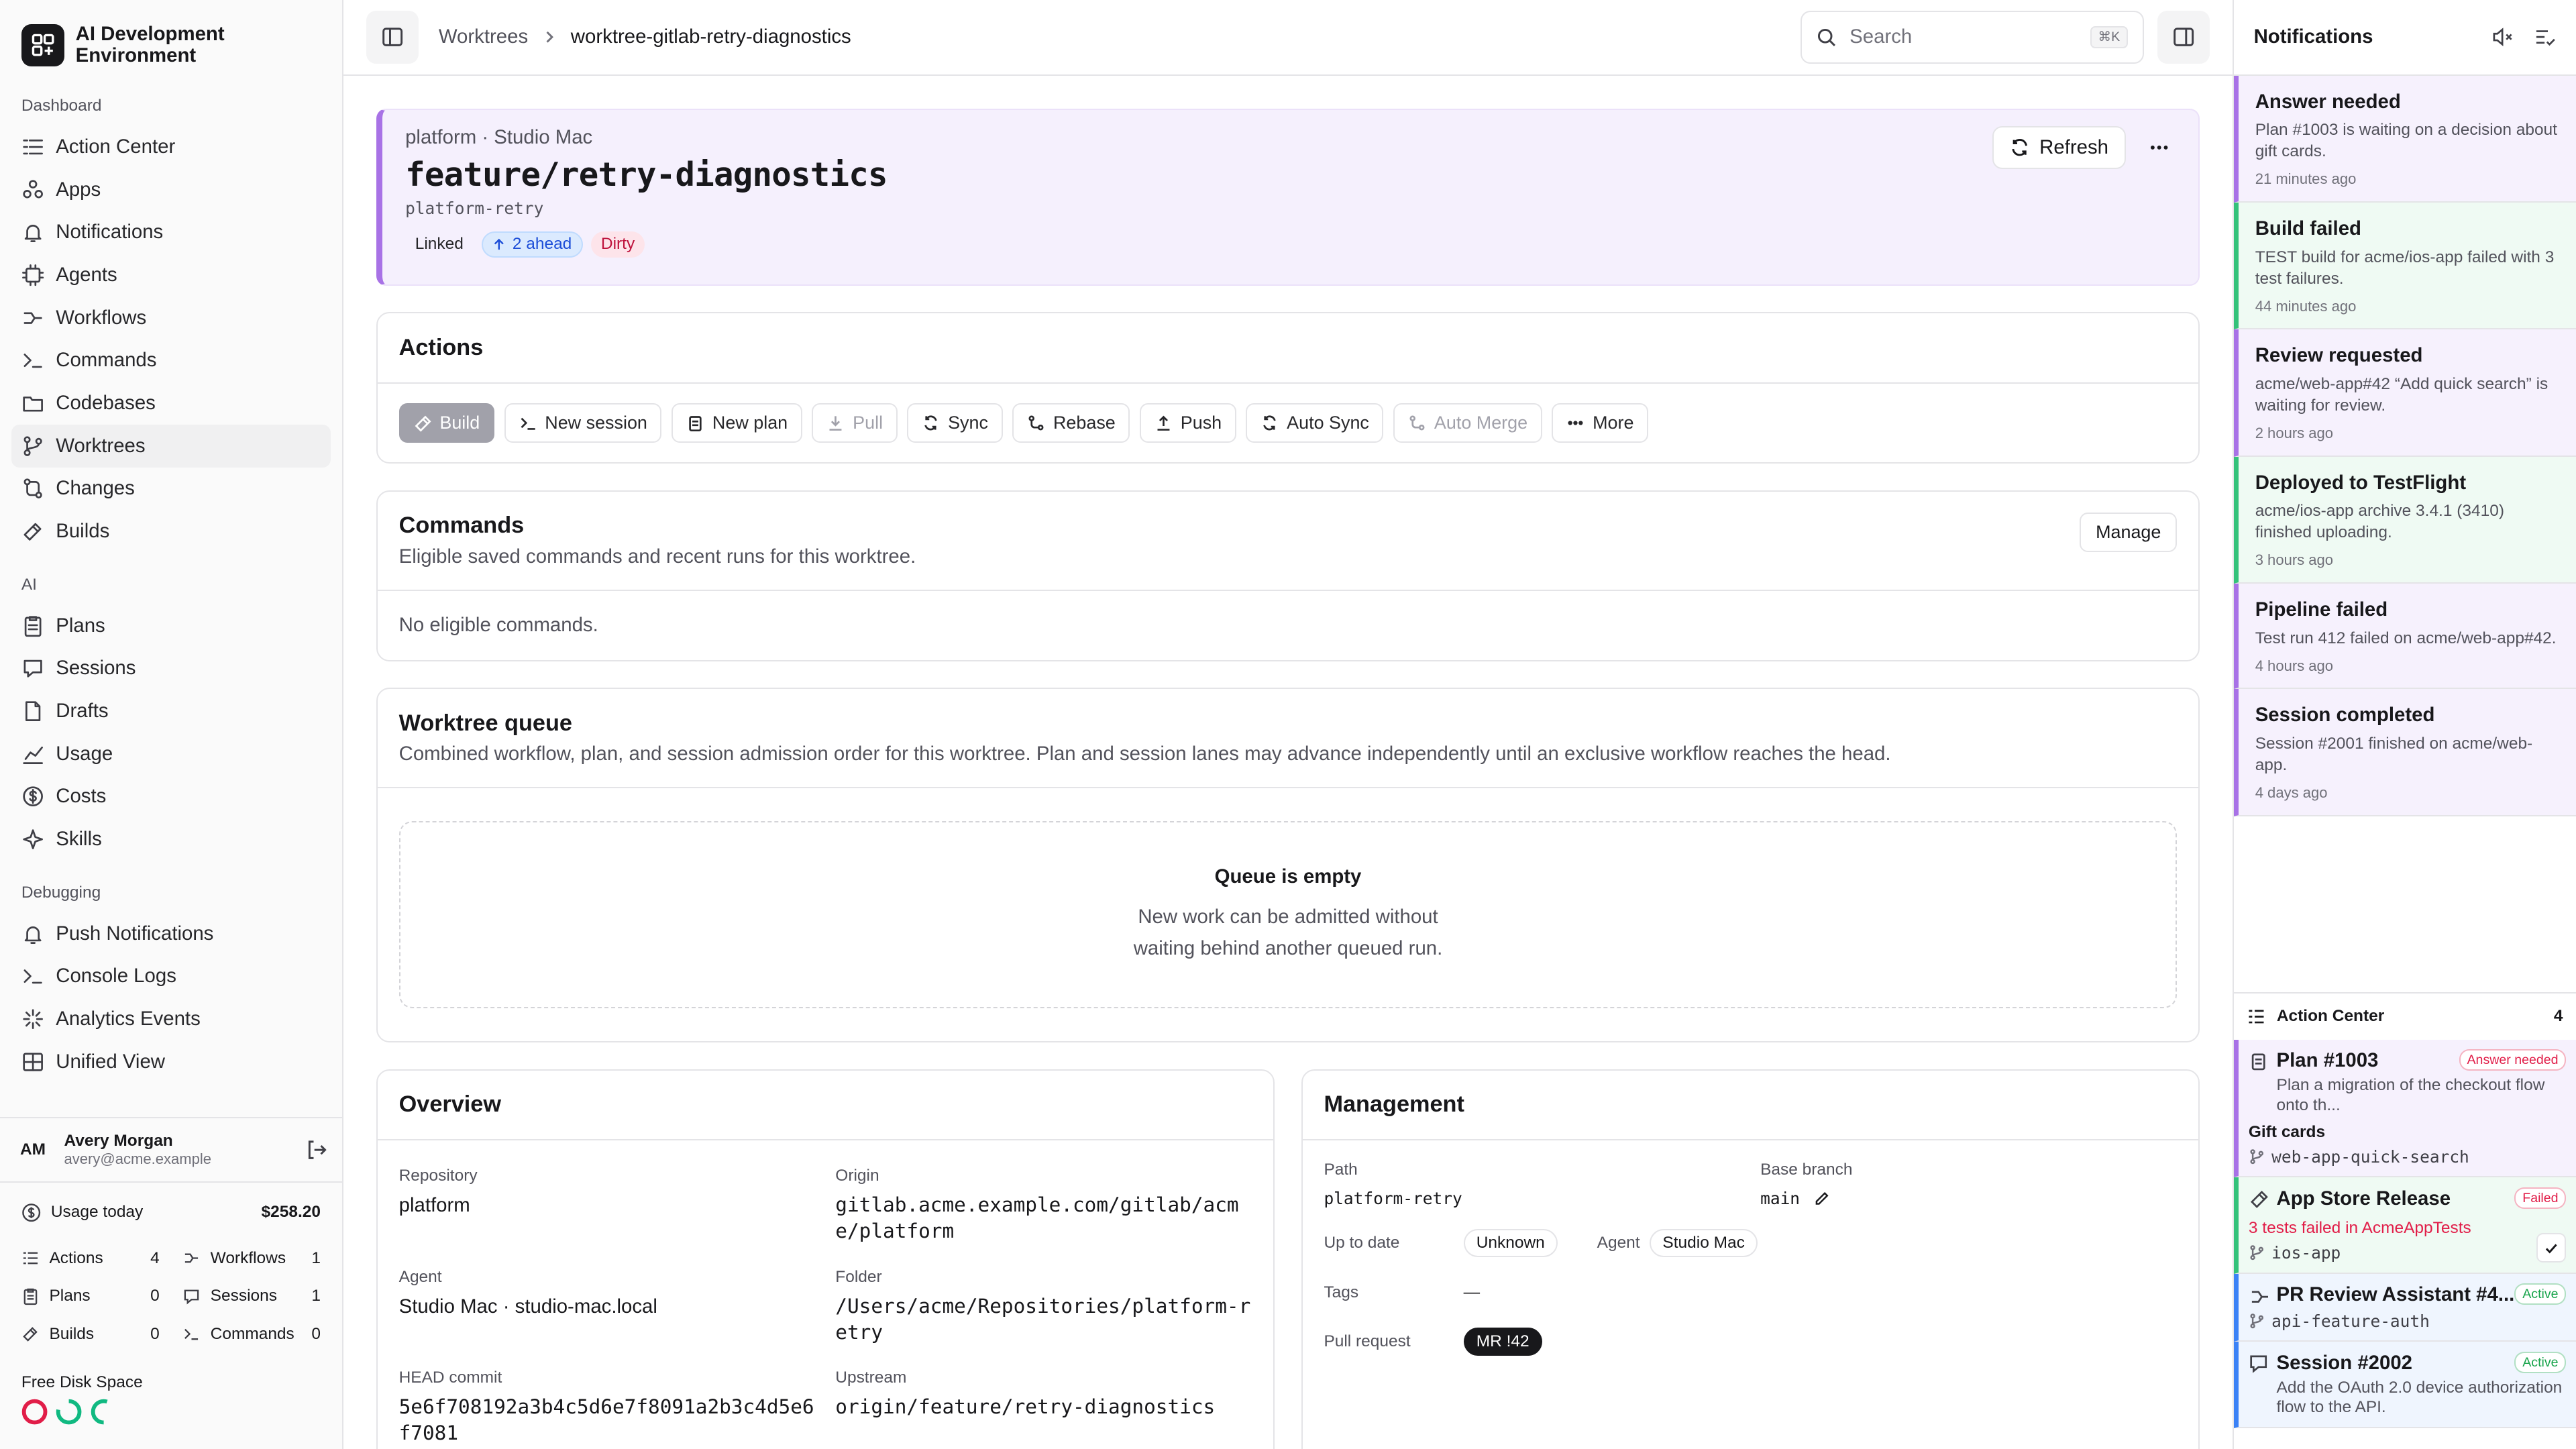 Image resolution: width=2576 pixels, height=1449 pixels. What do you see at coordinates (450, 1377) in the screenshot?
I see `field-label: HEAD commit` at bounding box center [450, 1377].